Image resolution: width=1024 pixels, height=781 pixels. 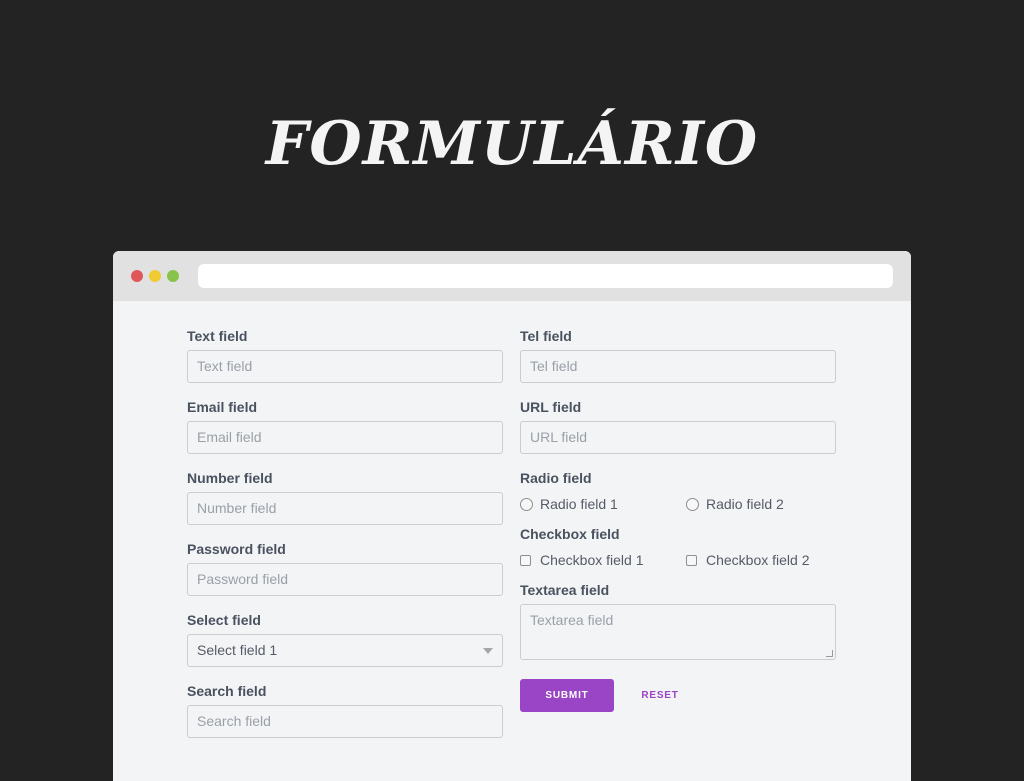 What do you see at coordinates (551, 407) in the screenshot?
I see `url-field-label: URL field` at bounding box center [551, 407].